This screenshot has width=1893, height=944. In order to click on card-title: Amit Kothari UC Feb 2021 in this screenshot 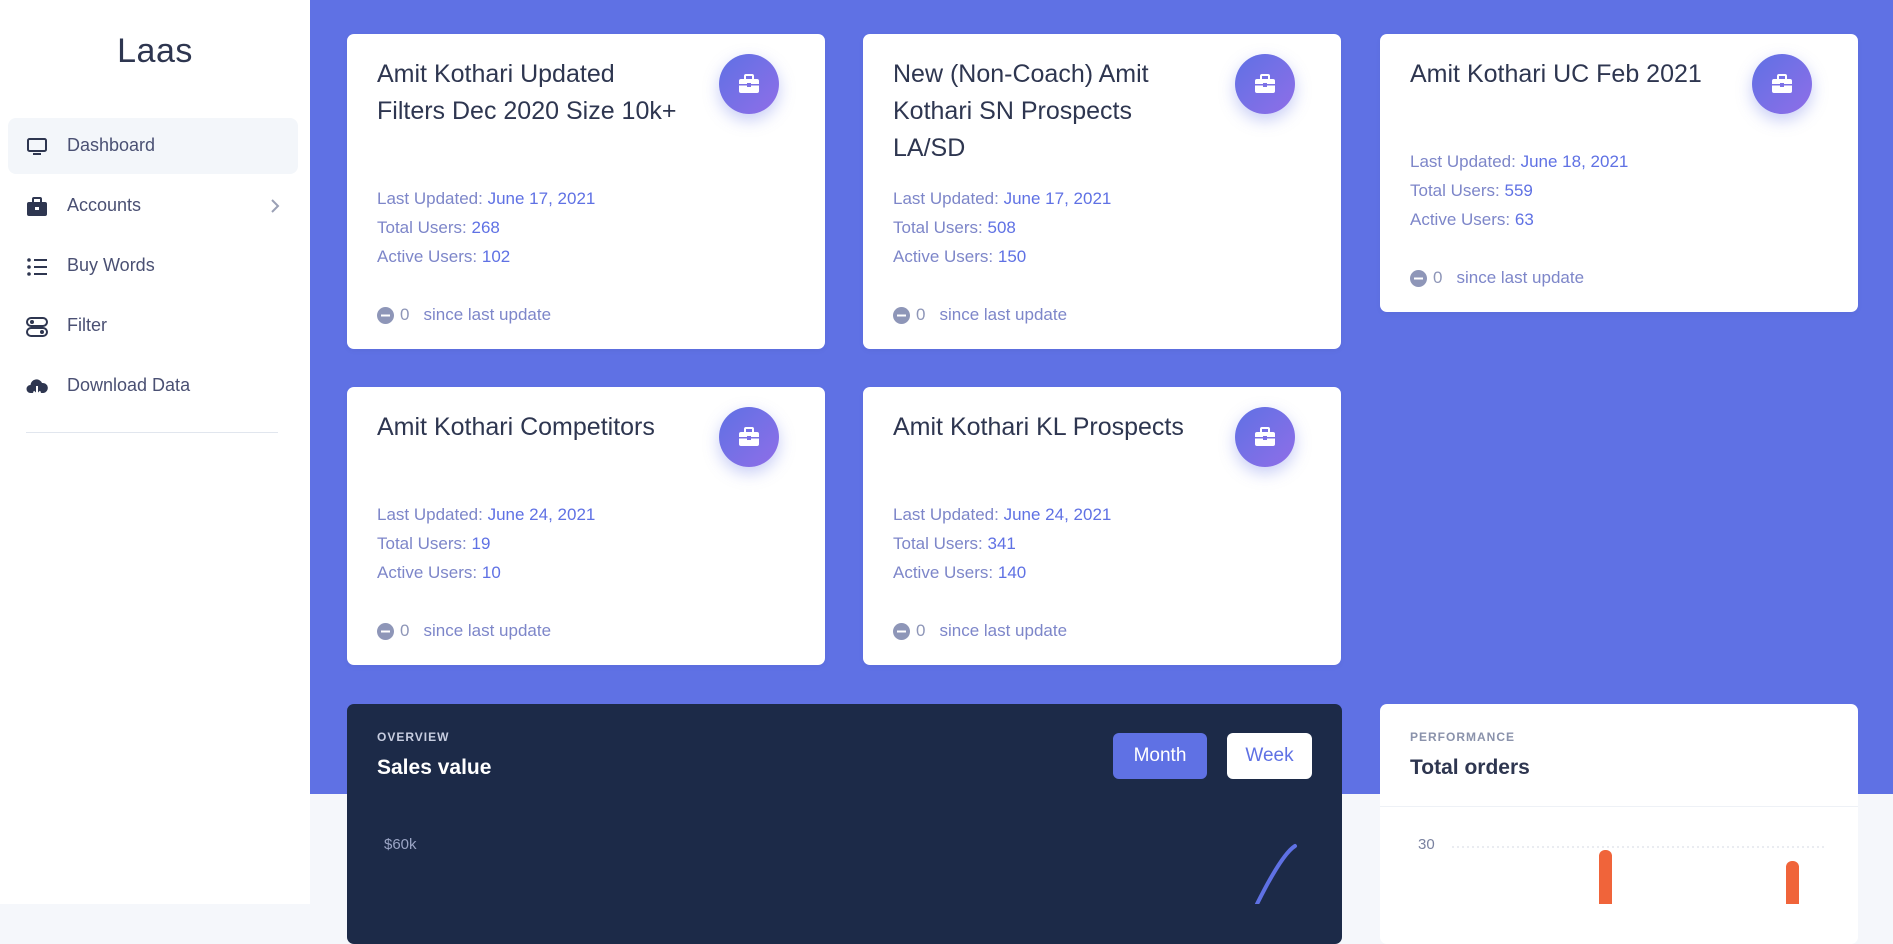, I will do `click(1556, 74)`.